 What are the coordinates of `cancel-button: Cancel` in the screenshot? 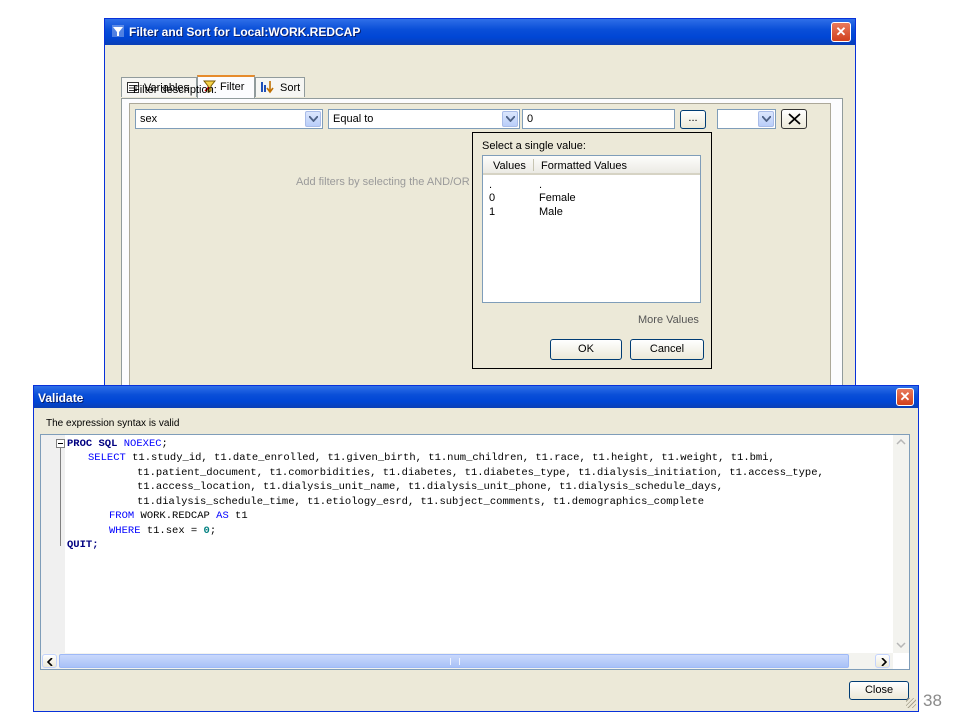 It's located at (667, 349).